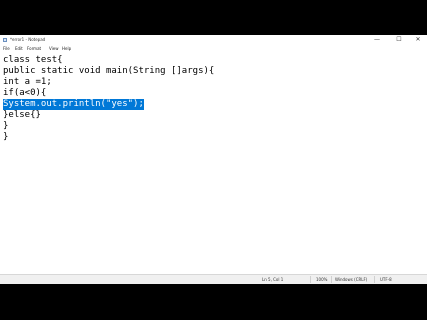  I want to click on code-line: }else{}, so click(22, 115).